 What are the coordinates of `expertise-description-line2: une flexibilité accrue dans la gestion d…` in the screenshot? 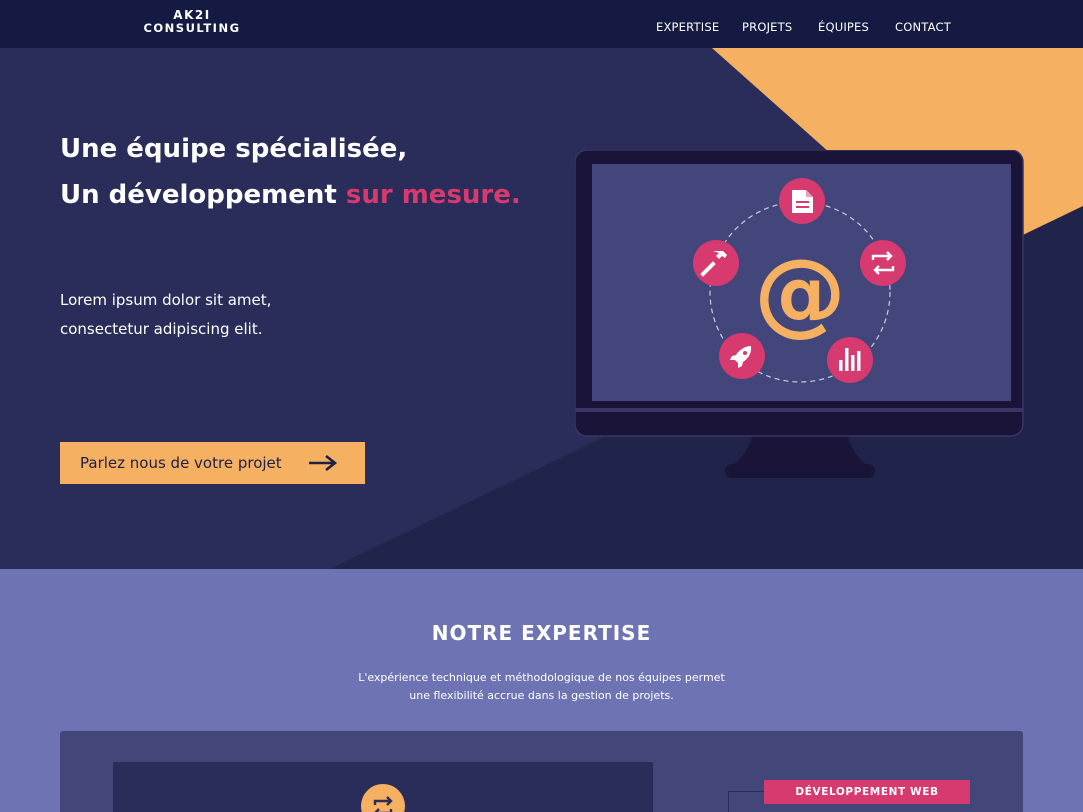 It's located at (541, 695).